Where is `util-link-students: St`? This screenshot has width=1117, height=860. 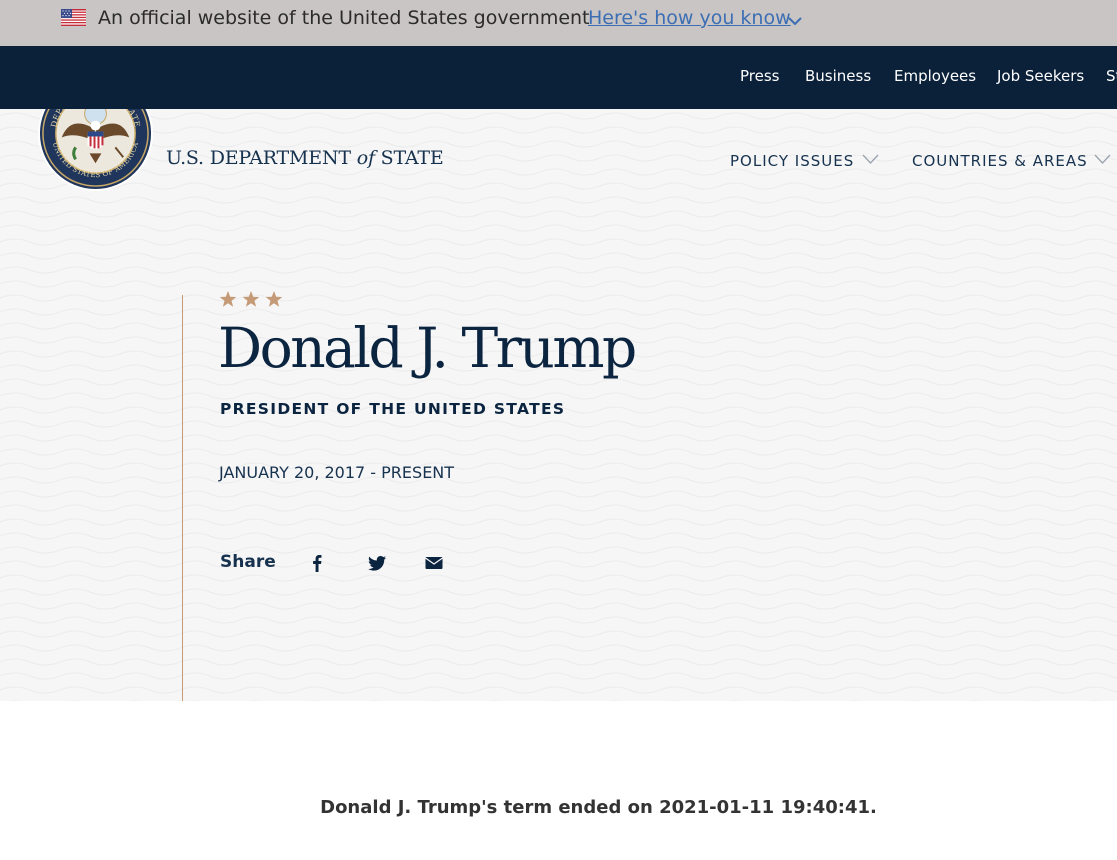 util-link-students: St is located at coordinates (1111, 76).